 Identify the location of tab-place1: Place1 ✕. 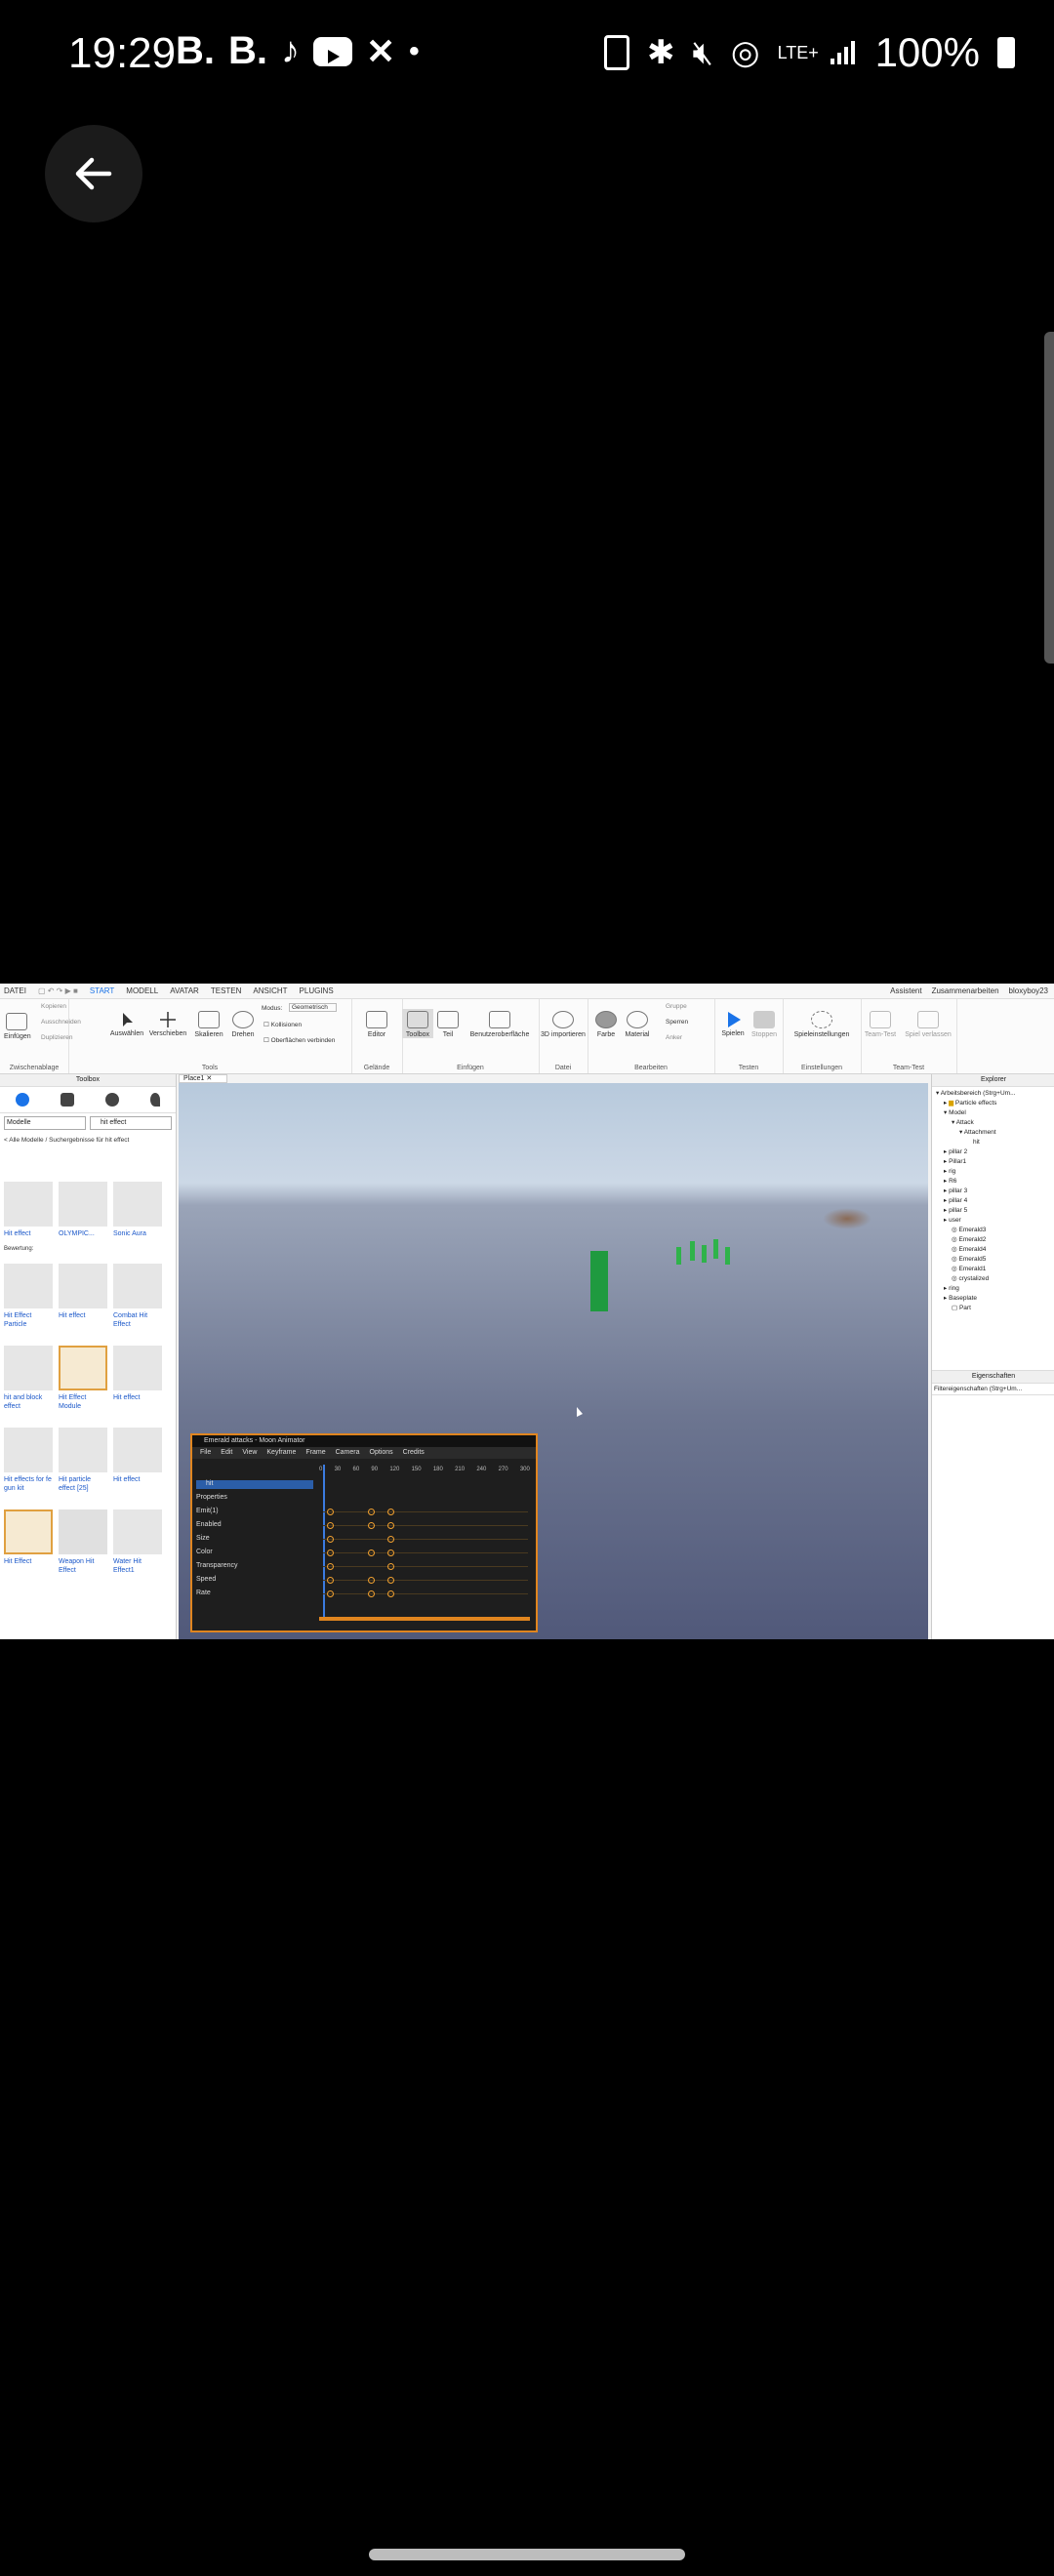
(203, 1078).